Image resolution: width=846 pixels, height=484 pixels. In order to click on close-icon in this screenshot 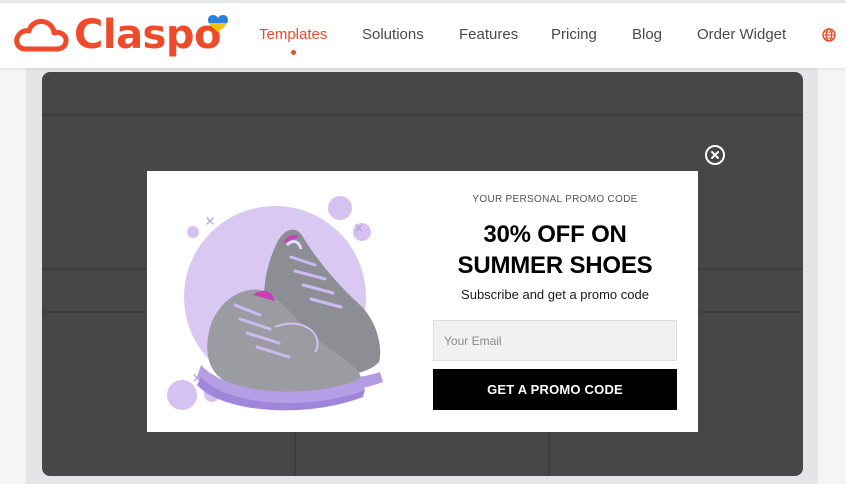, I will do `click(715, 155)`.